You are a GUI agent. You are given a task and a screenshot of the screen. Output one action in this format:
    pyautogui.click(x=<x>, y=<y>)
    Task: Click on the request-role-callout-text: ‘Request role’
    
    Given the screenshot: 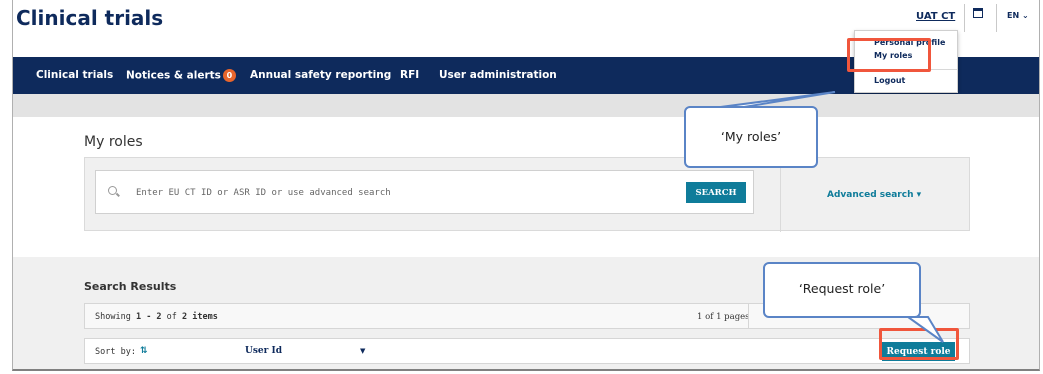 What is the action you would take?
    pyautogui.click(x=842, y=288)
    